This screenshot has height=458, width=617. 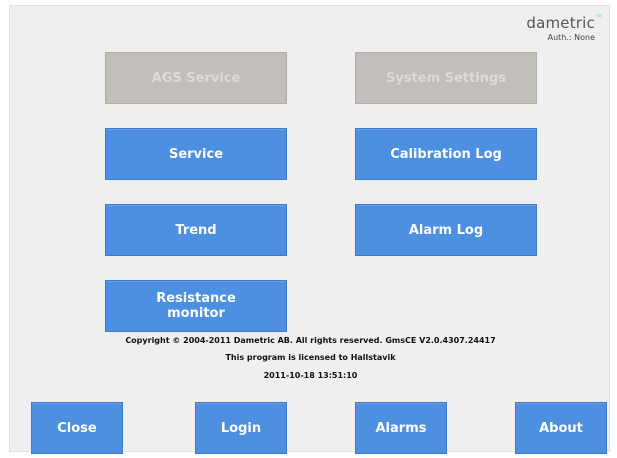 I want to click on close-button: Close, so click(x=77, y=428).